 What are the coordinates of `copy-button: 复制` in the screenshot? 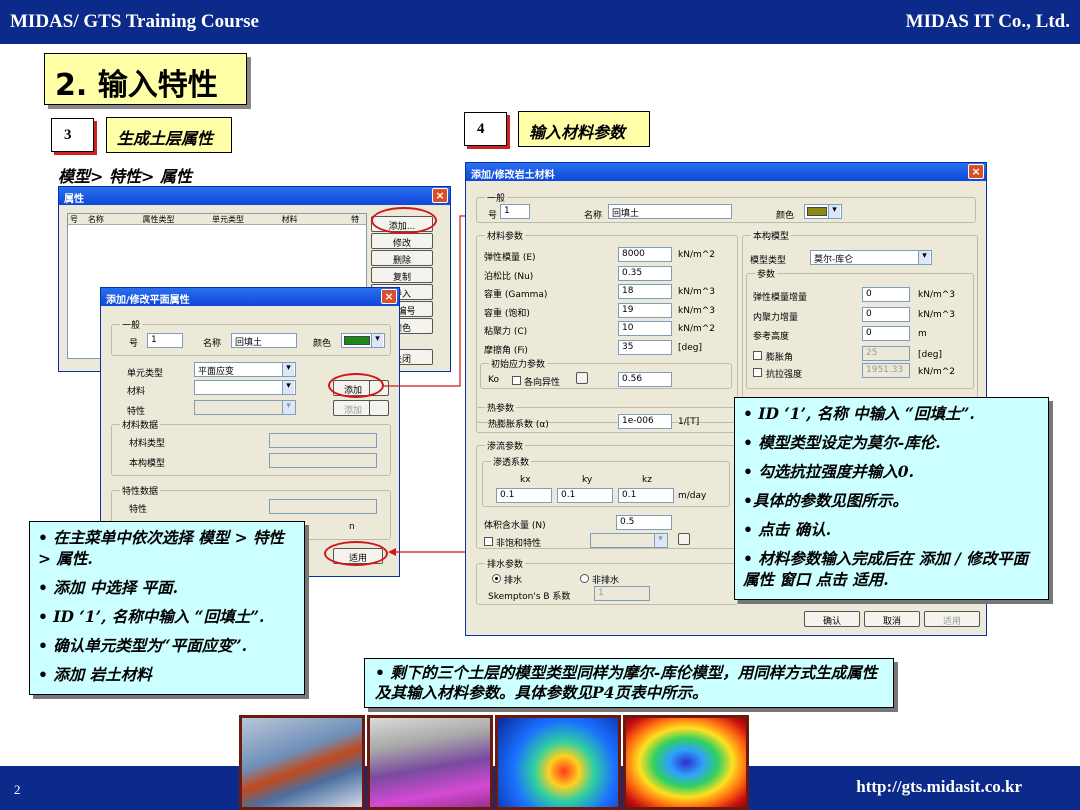 It's located at (402, 275).